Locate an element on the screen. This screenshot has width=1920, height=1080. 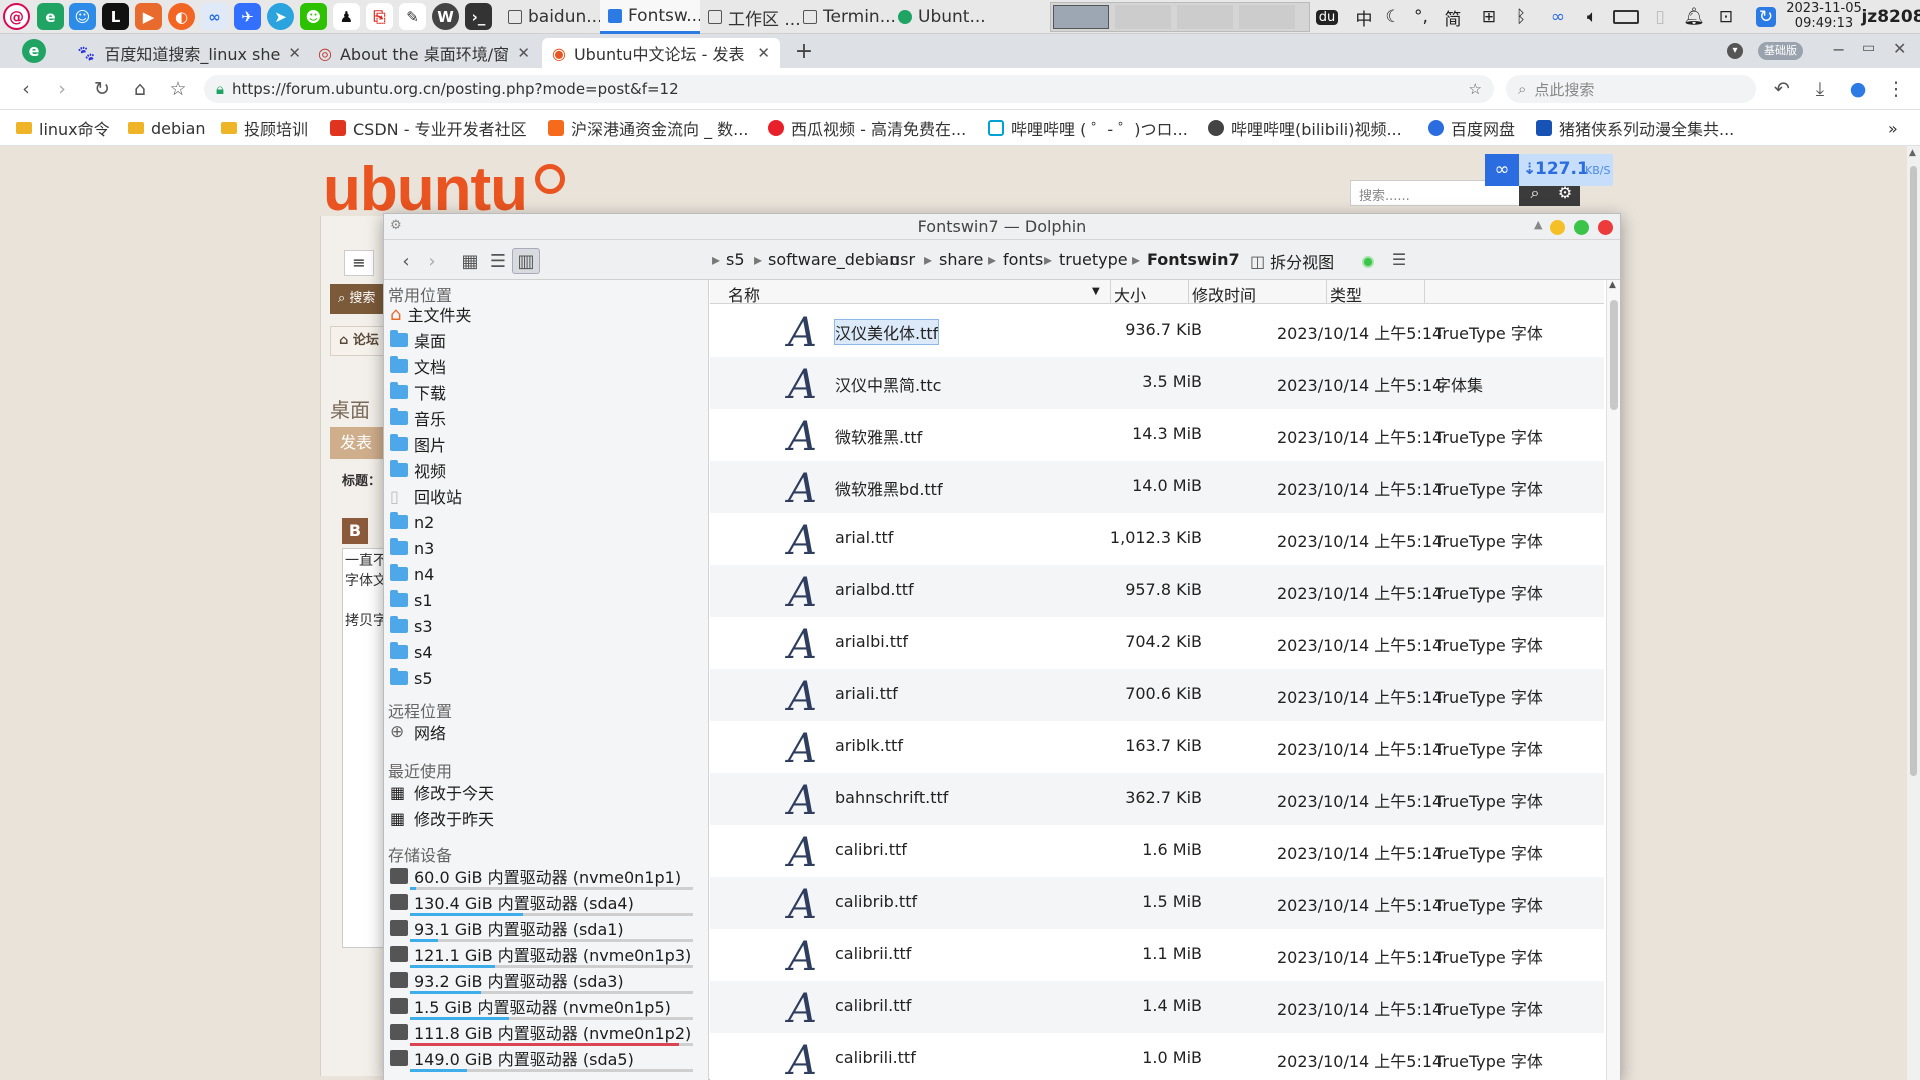
forward-icon: › is located at coordinates (62, 89).